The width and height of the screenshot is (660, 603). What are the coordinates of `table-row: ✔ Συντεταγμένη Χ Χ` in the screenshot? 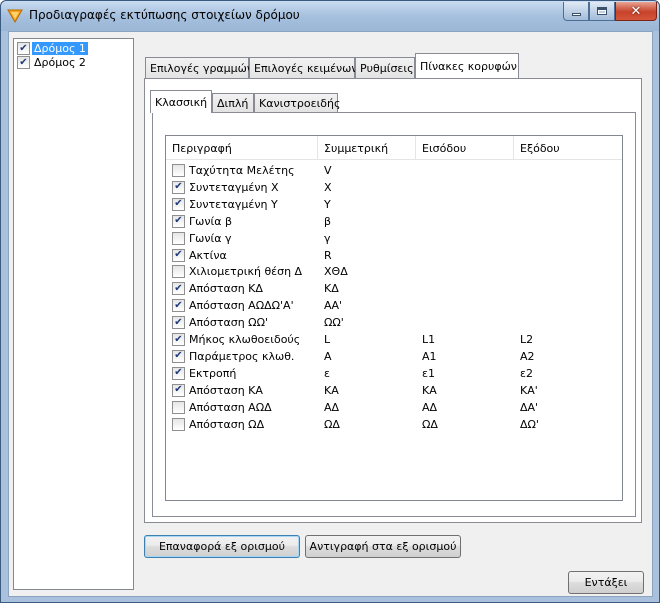 It's located at (394, 187).